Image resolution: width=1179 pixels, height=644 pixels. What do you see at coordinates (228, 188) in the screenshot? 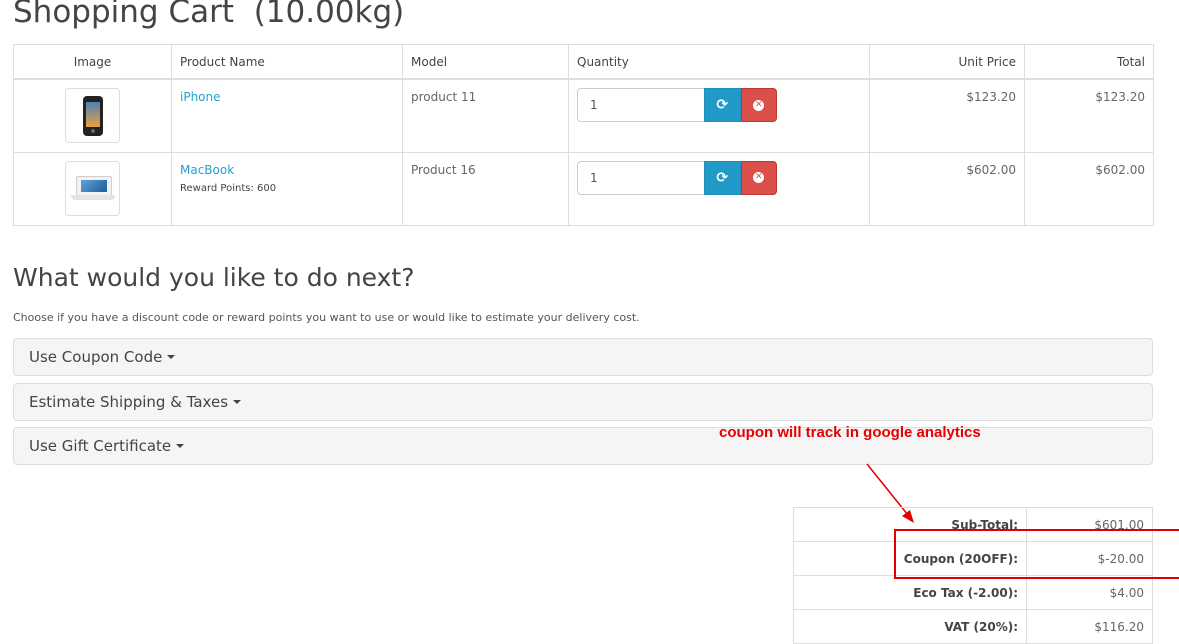
I see `reward-points: Reward Points: 600` at bounding box center [228, 188].